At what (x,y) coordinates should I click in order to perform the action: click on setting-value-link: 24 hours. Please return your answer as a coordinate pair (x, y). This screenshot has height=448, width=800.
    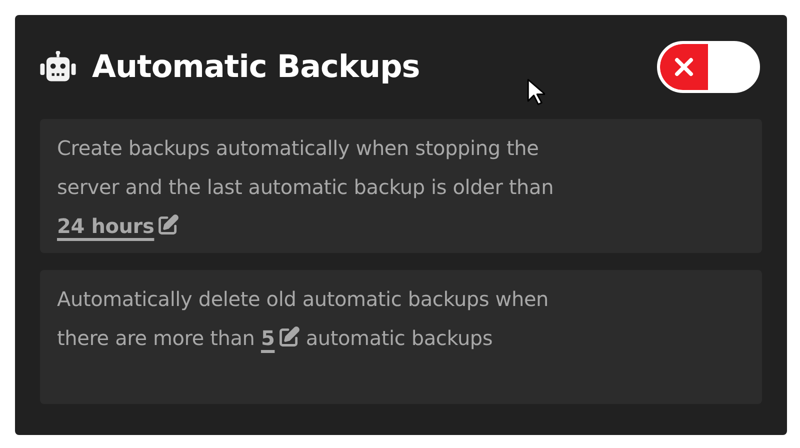
    Looking at the image, I should click on (105, 226).